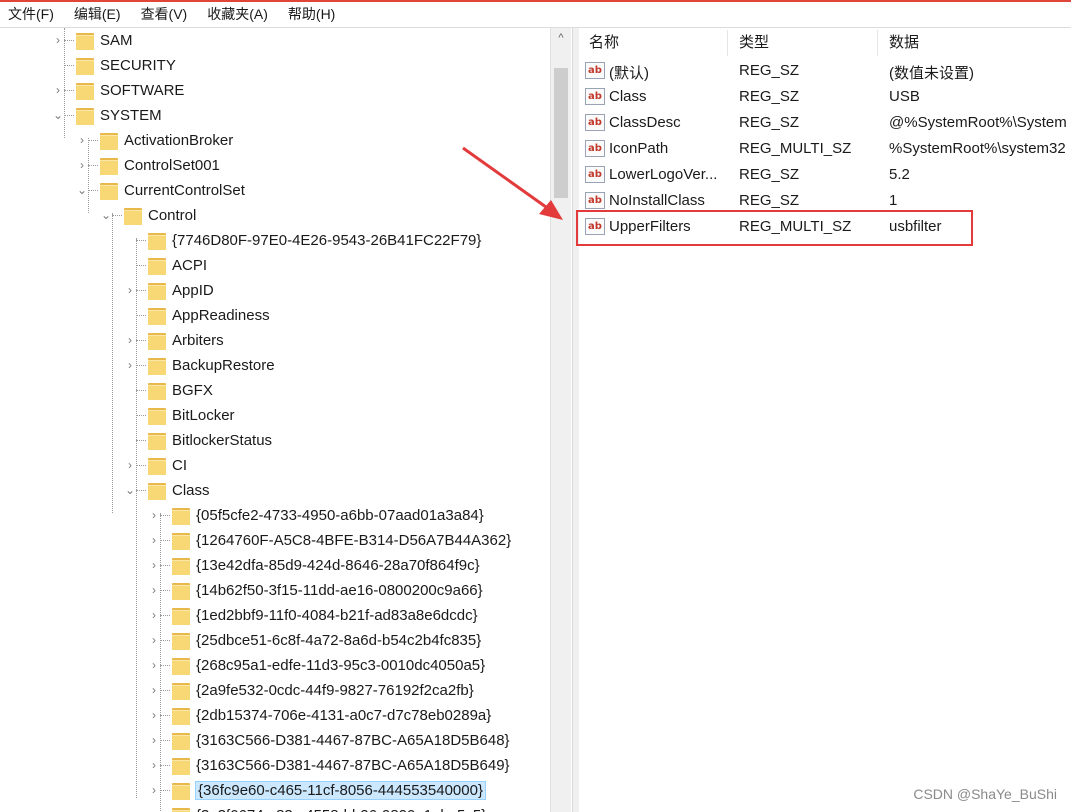  What do you see at coordinates (825, 97) in the screenshot?
I see `value-row: ab Class REG_SZ USB` at bounding box center [825, 97].